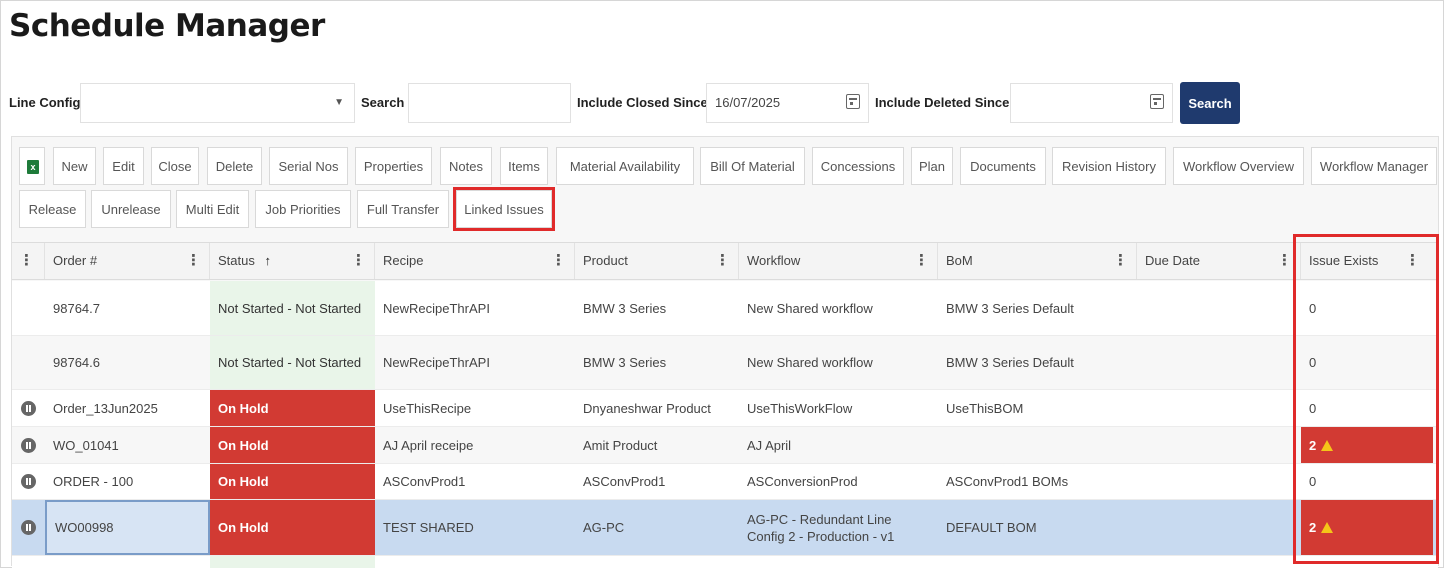 Image resolution: width=1444 pixels, height=568 pixels. I want to click on row-menu-header: ⋮, so click(28, 261).